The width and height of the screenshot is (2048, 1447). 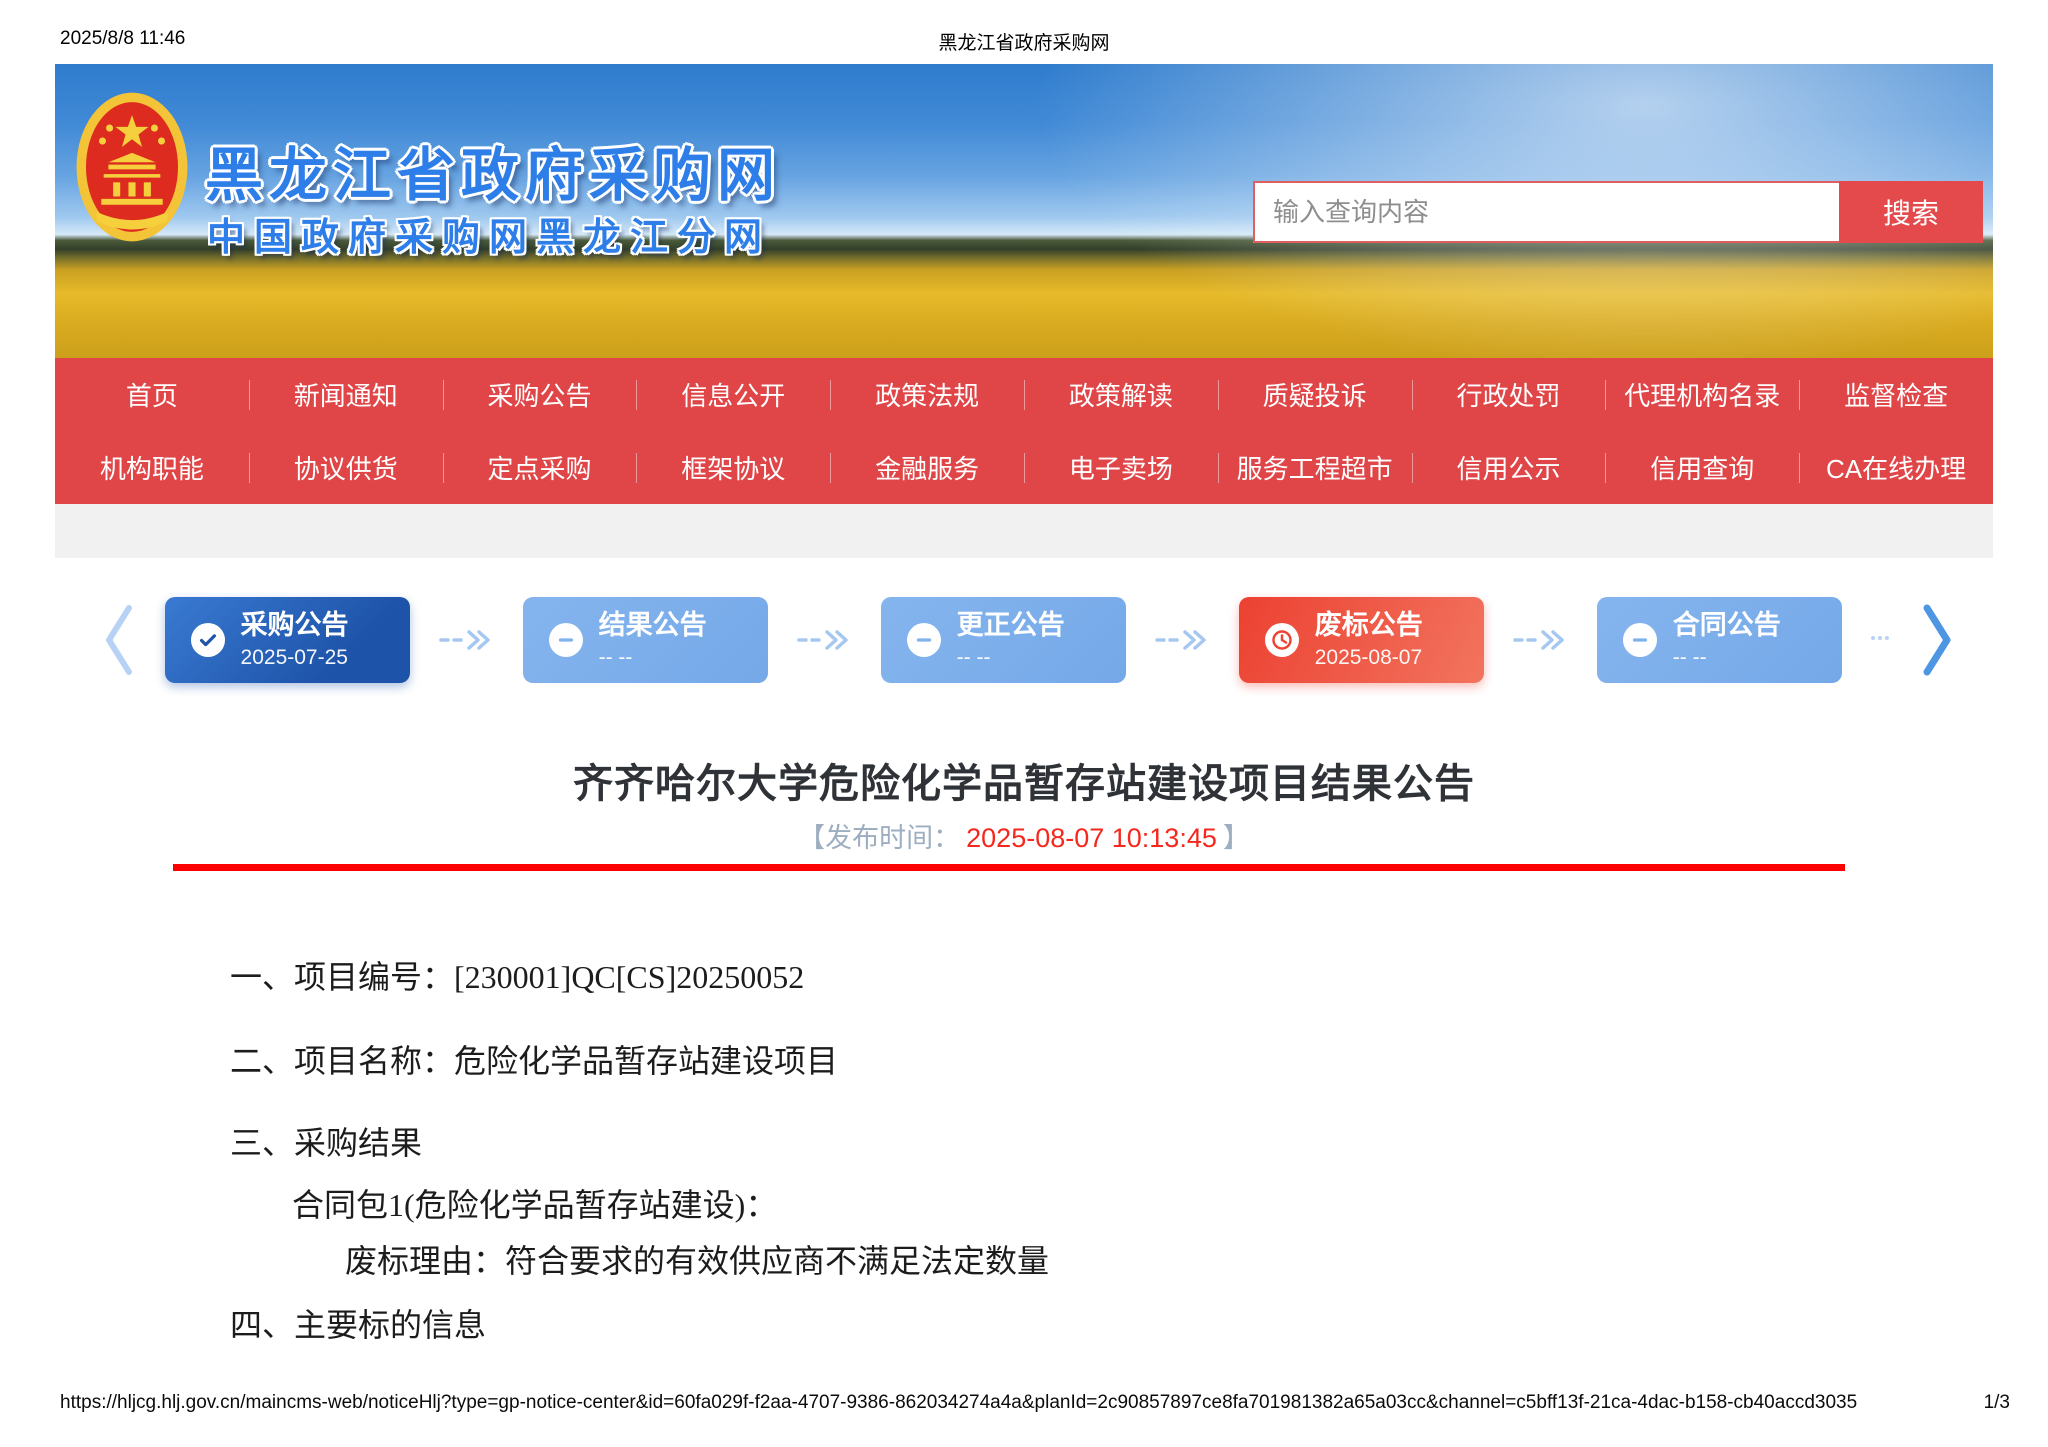 I want to click on step-result-notice: 结果公告 -- --, so click(x=645, y=640).